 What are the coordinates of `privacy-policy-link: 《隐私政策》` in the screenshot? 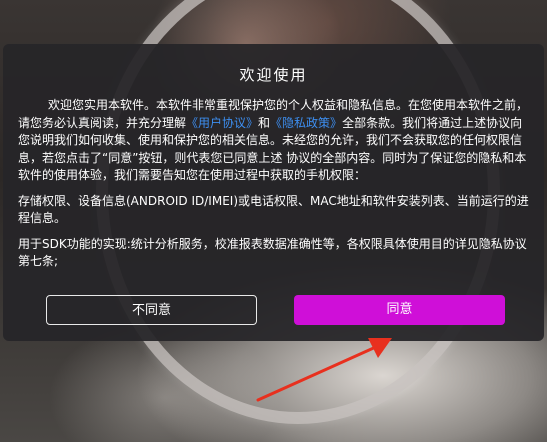 It's located at (306, 123).